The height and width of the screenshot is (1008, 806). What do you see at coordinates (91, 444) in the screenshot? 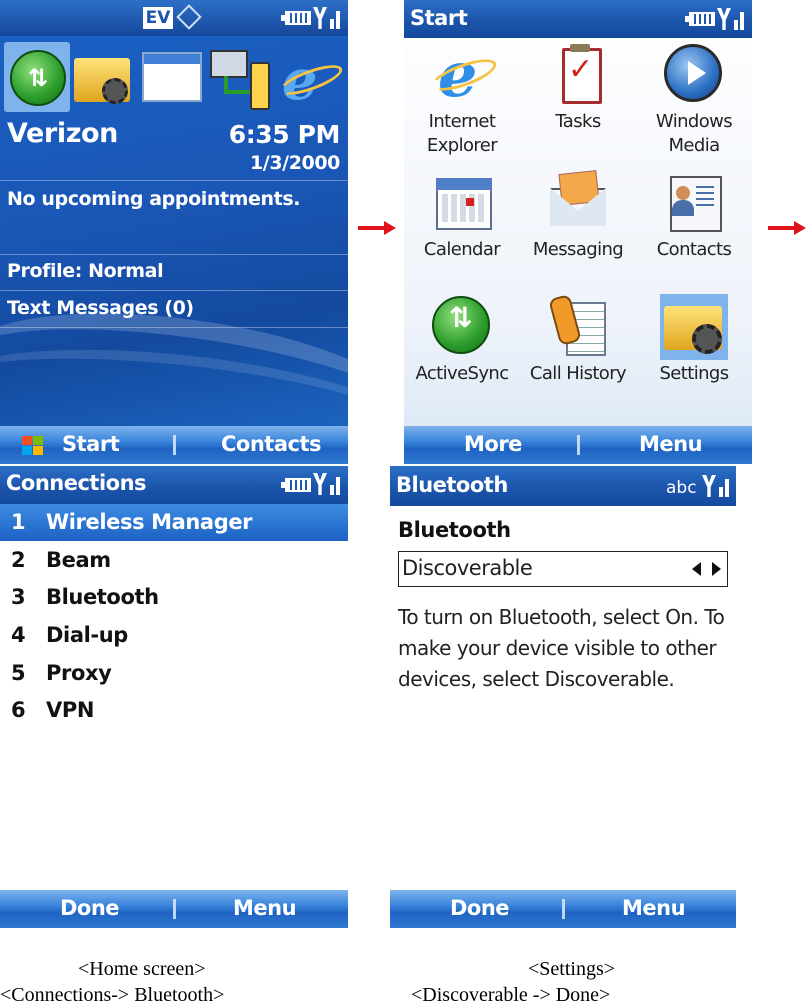
I see `start-soft-key: Start` at bounding box center [91, 444].